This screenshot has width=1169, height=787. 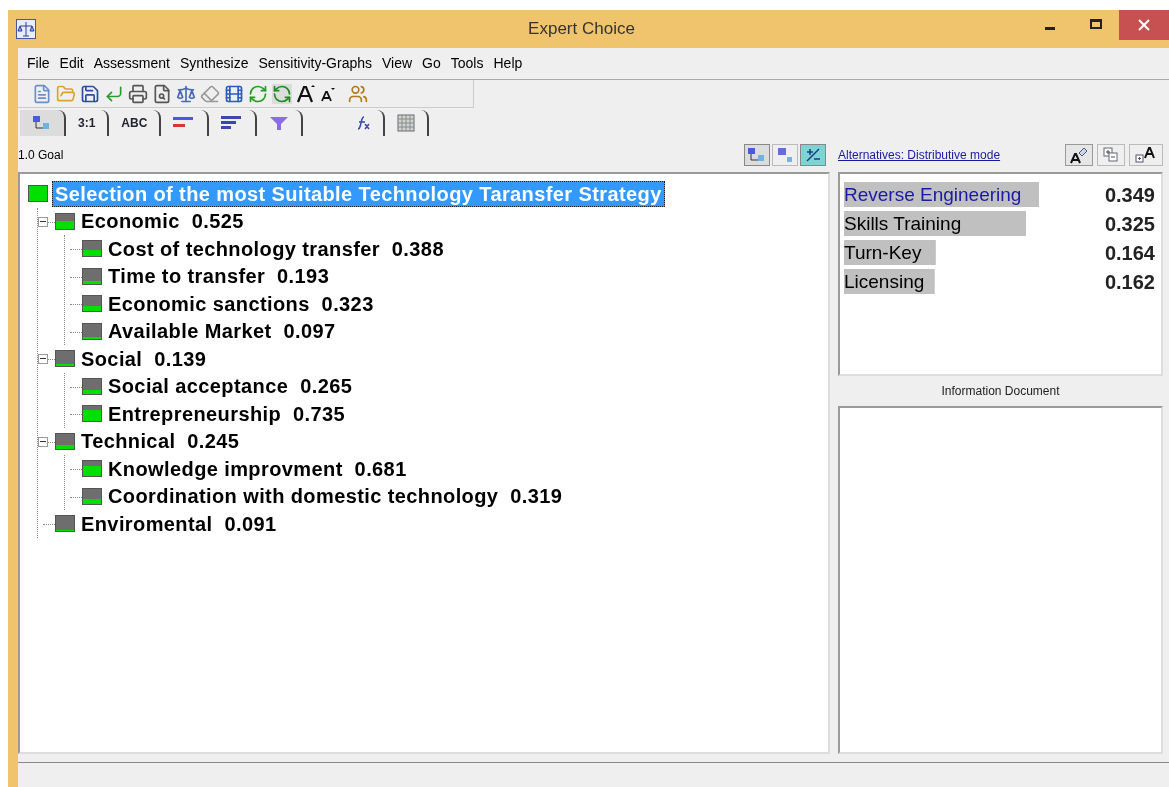 What do you see at coordinates (1000, 223) in the screenshot?
I see `alternative-row: Skills Training 0.325` at bounding box center [1000, 223].